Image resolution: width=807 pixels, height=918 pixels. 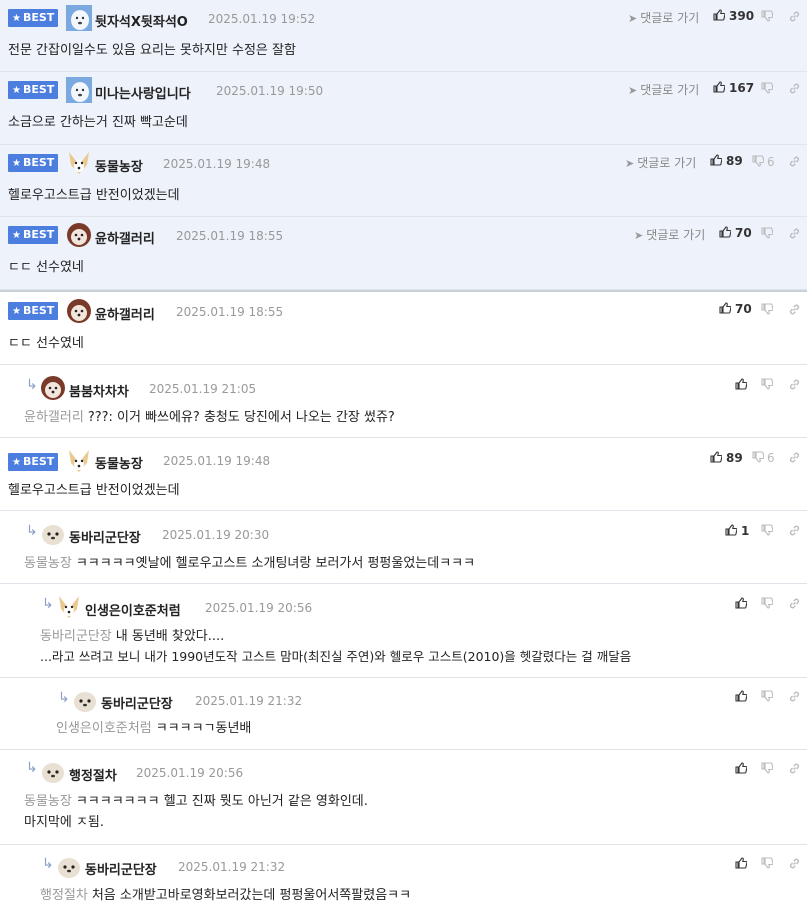 What do you see at coordinates (94, 195) in the screenshot?
I see `comment-text: 헬로우고스트급 반전이었겠는데` at bounding box center [94, 195].